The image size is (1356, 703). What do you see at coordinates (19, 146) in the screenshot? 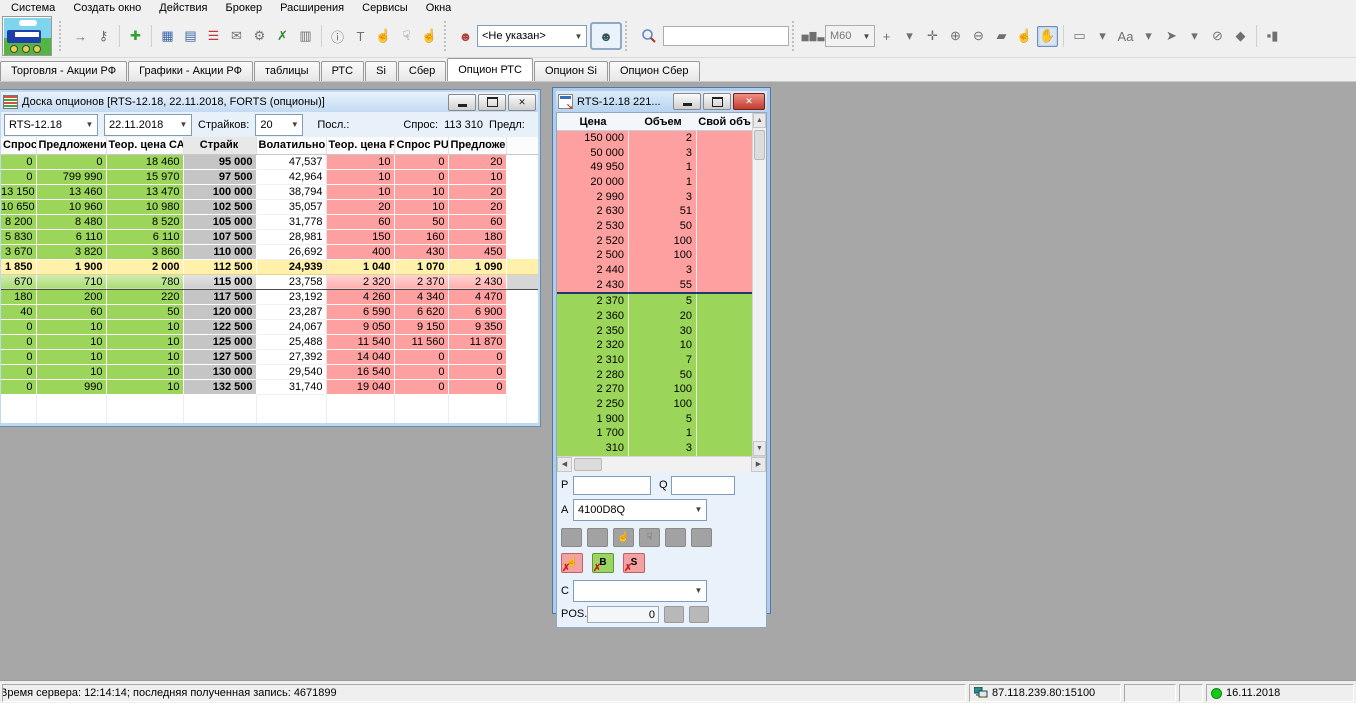
I see `column-header: Спрос` at bounding box center [19, 146].